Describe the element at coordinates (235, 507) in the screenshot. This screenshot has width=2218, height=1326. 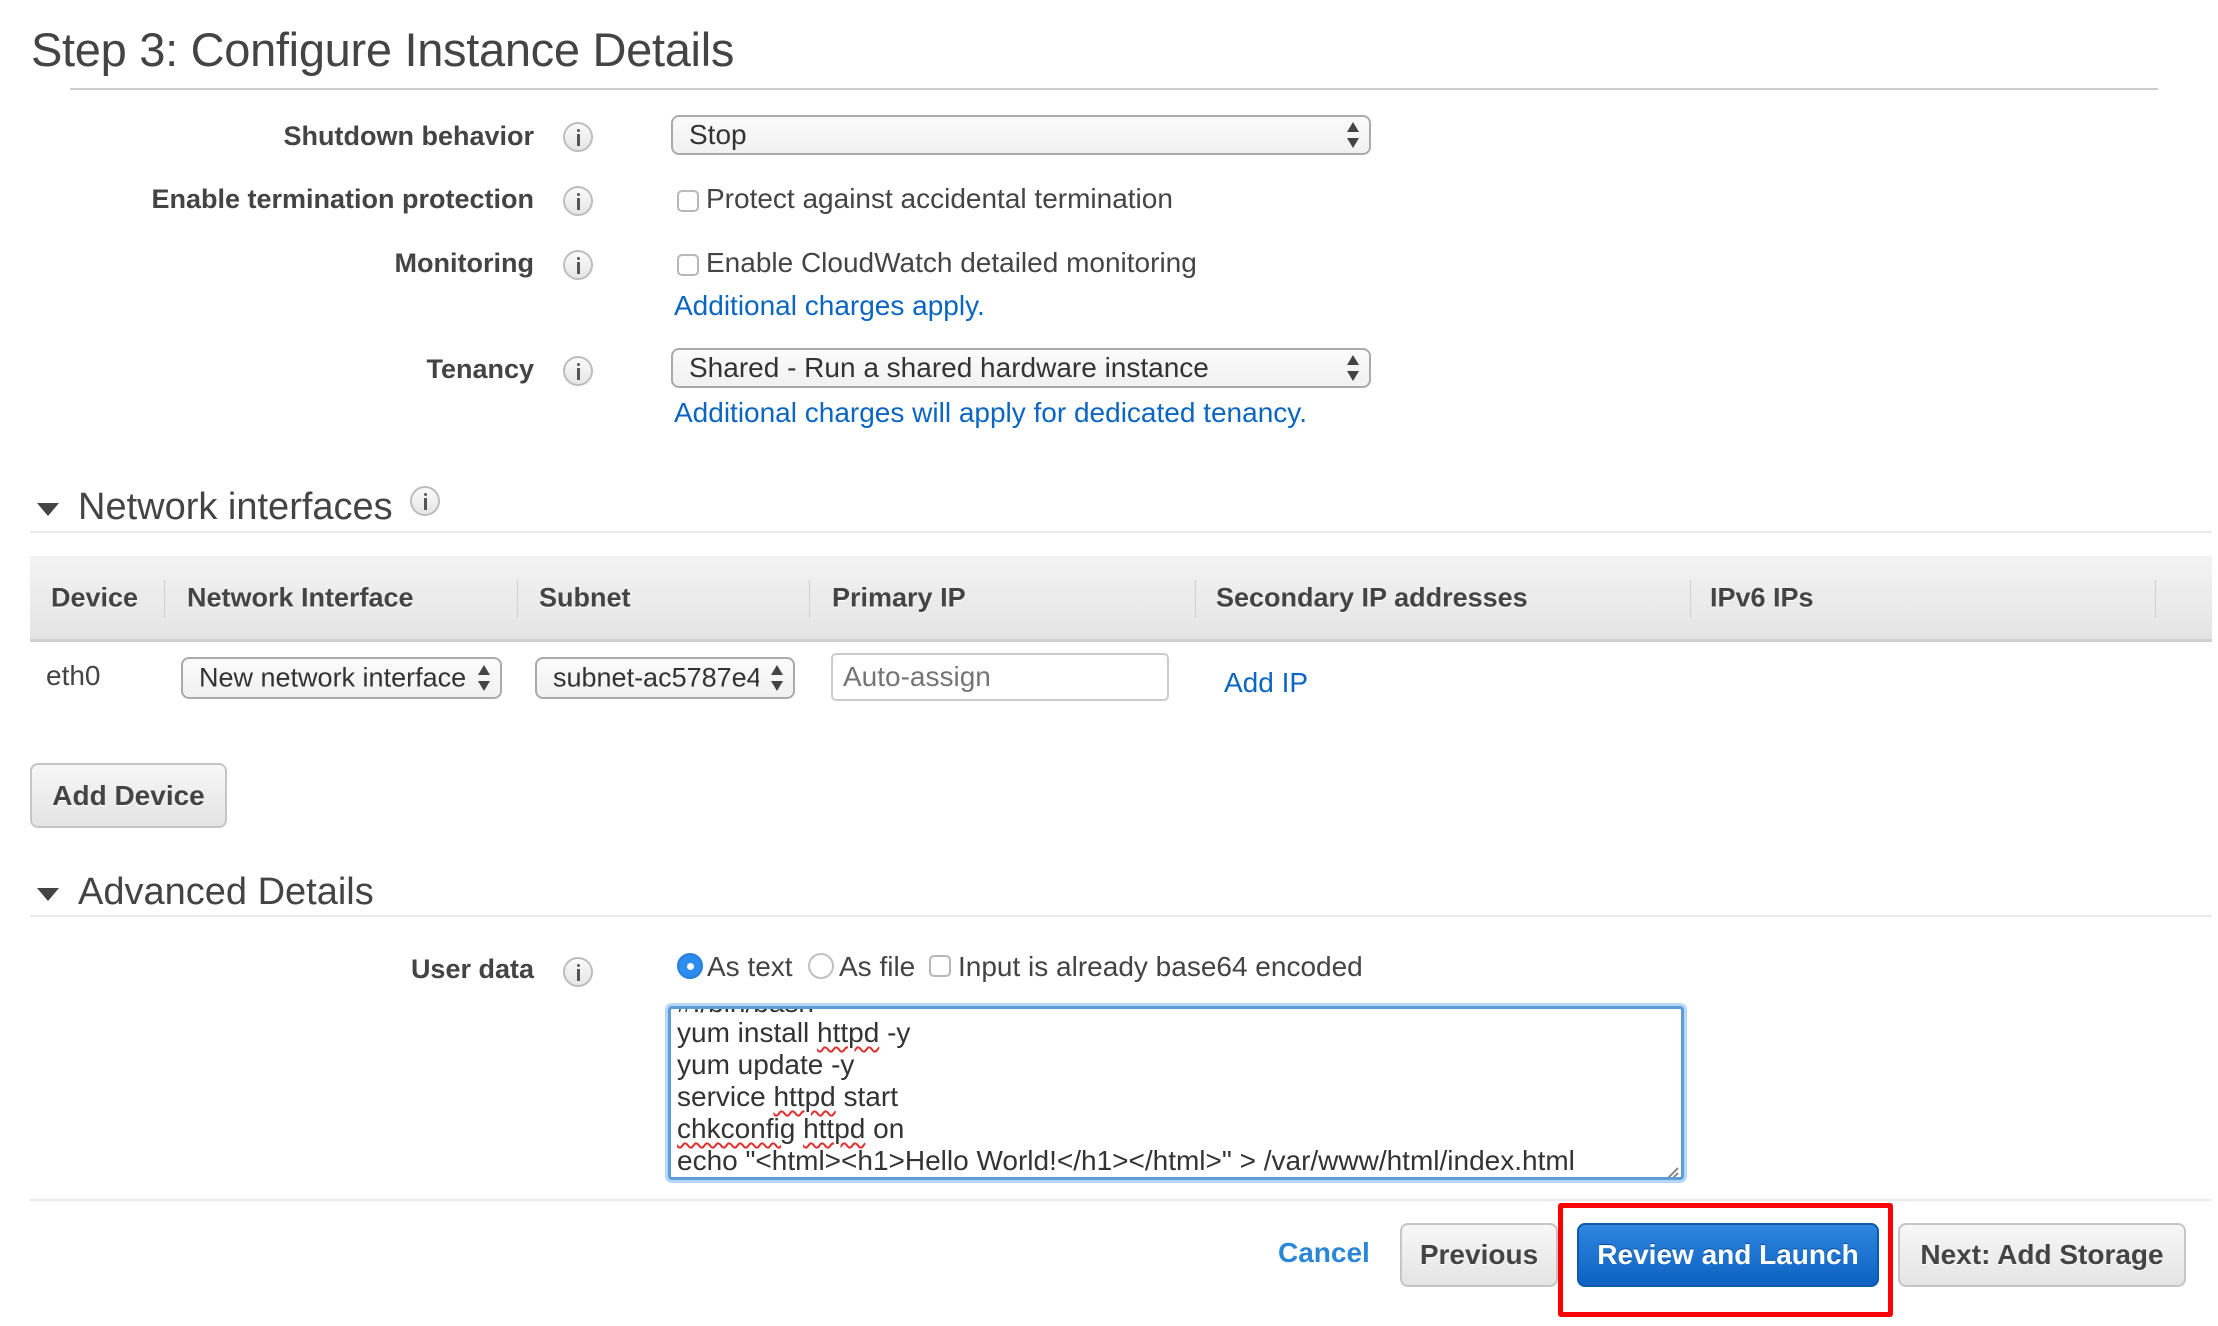
I see `network-interfaces-heading: Network interfaces` at that location.